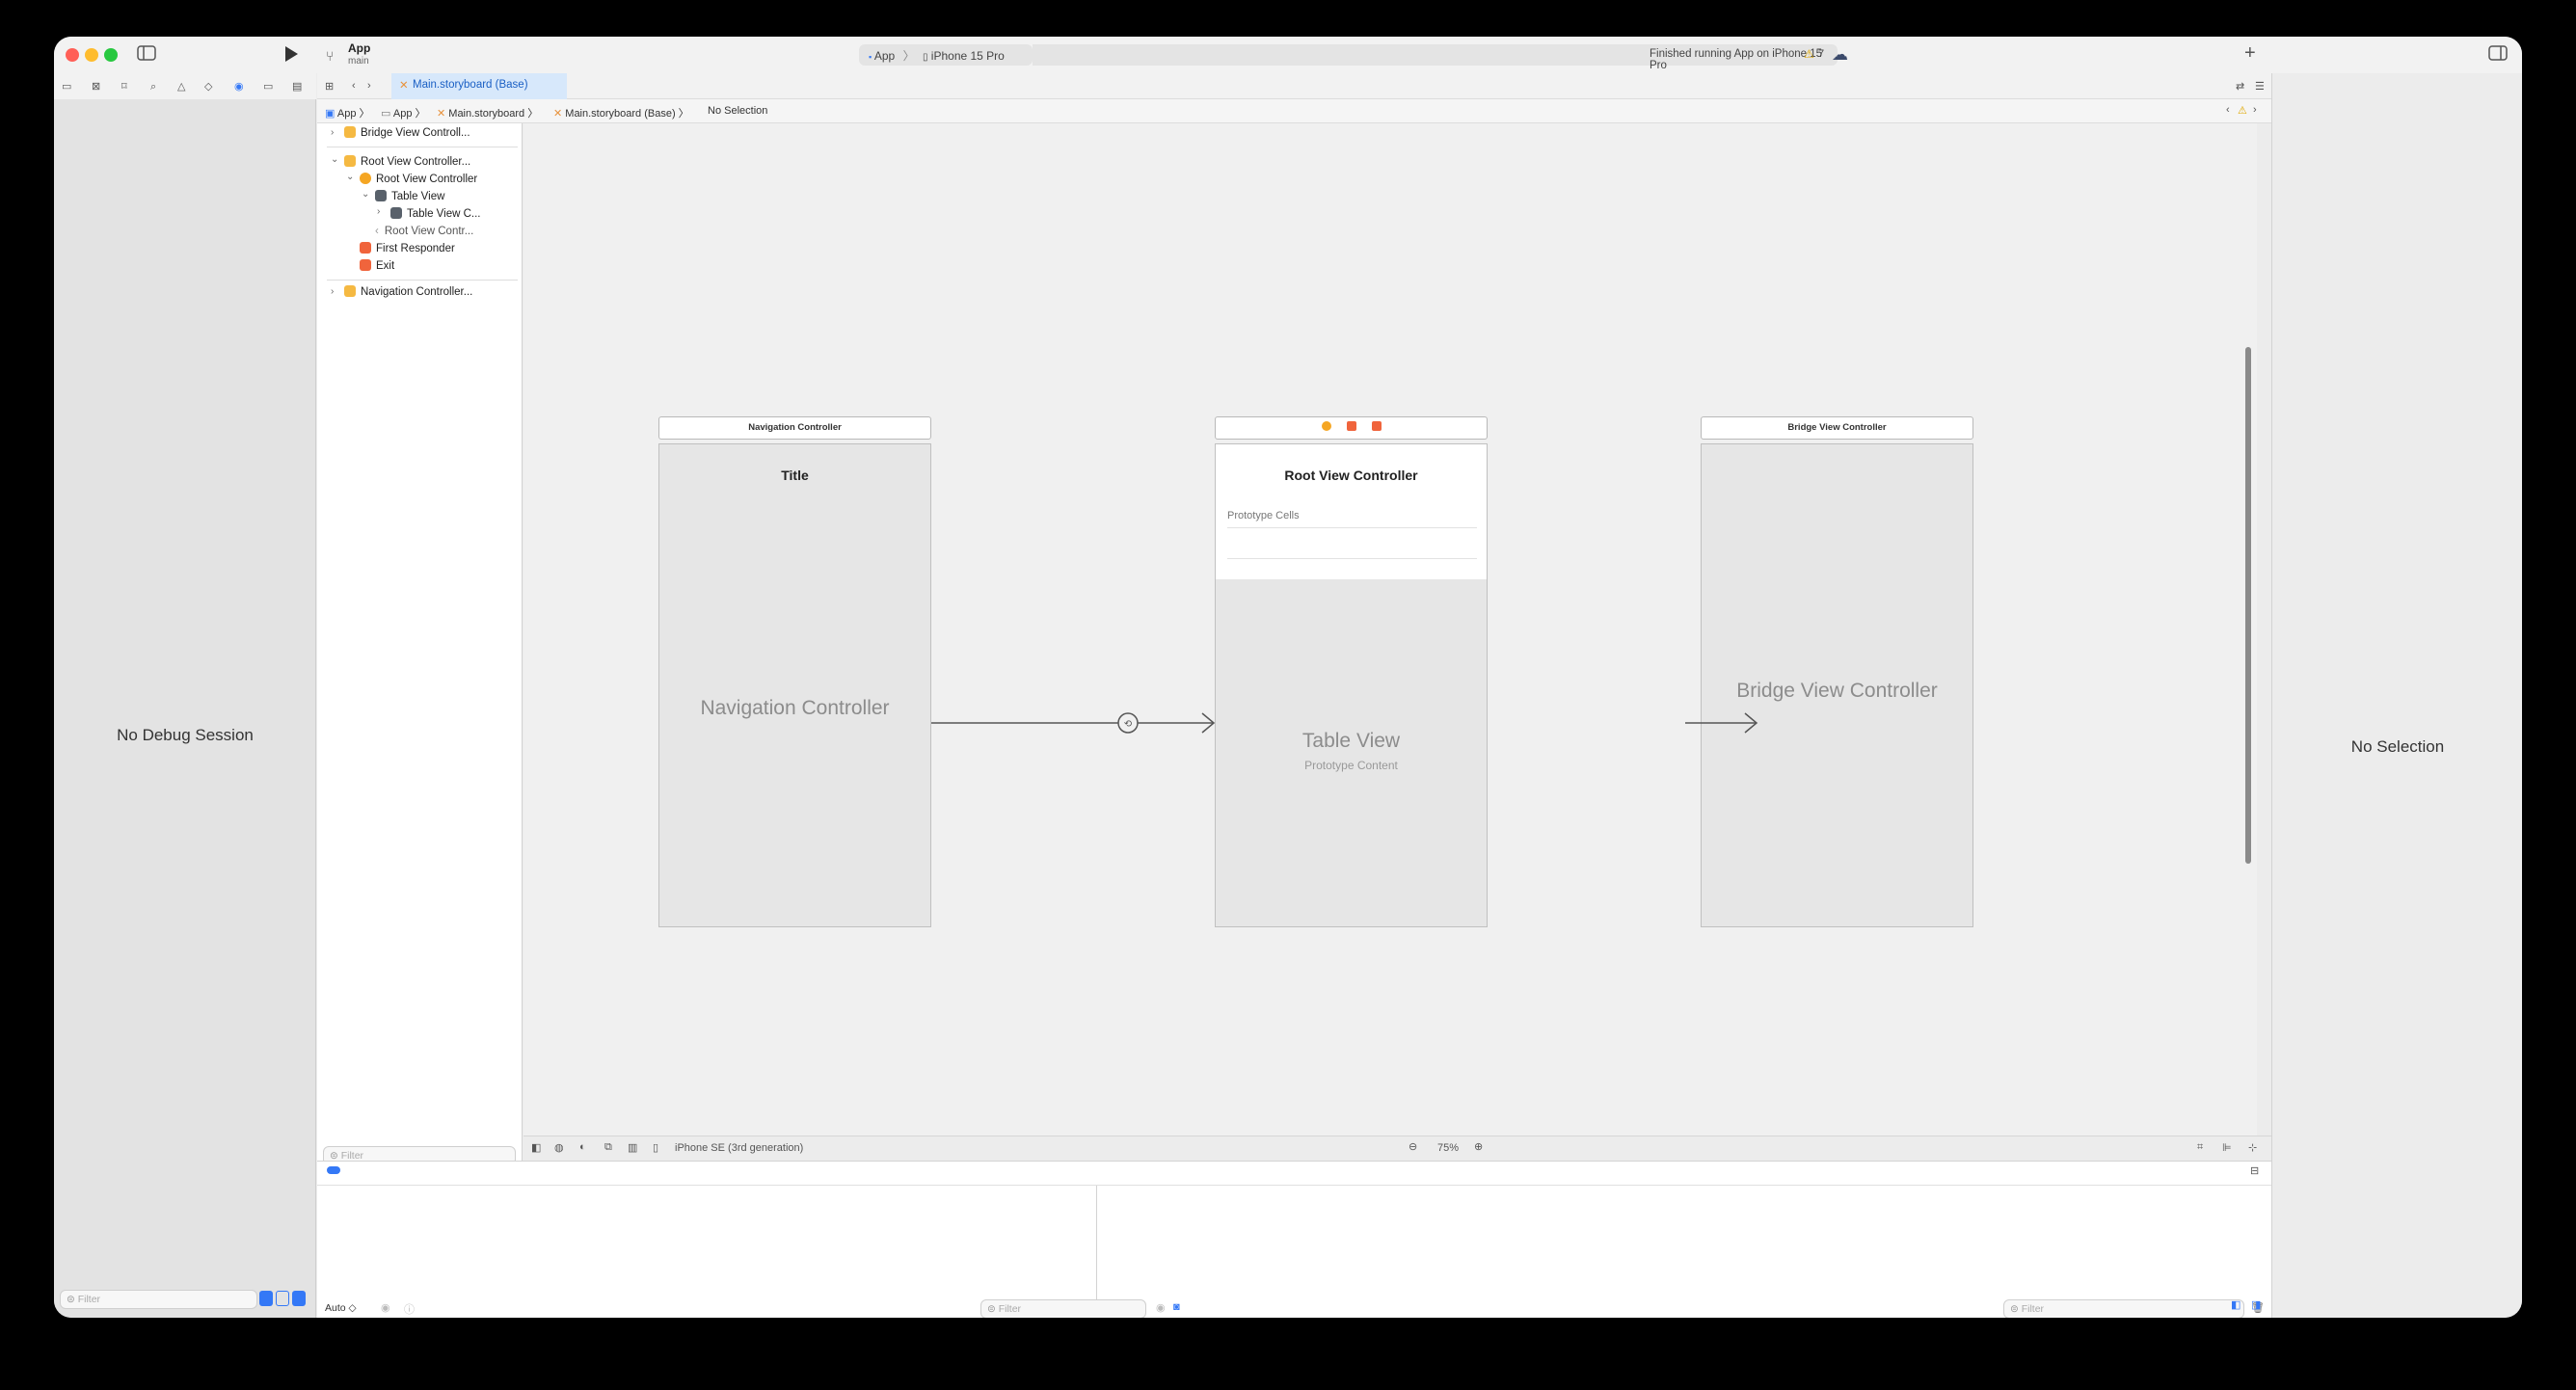 The image size is (2576, 1390). Describe the element at coordinates (408, 248) in the screenshot. I see `outline-row-first-responder: First Responder` at that location.